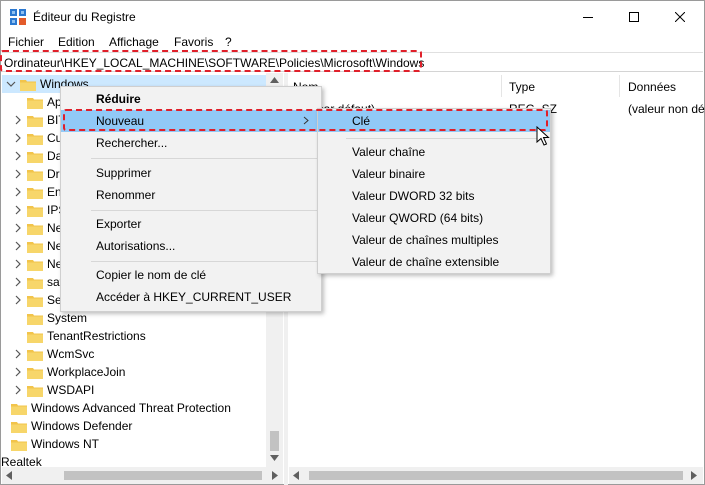 The image size is (705, 485). Describe the element at coordinates (69, 372) in the screenshot. I see `tree-item: WorkplaceJoin` at that location.